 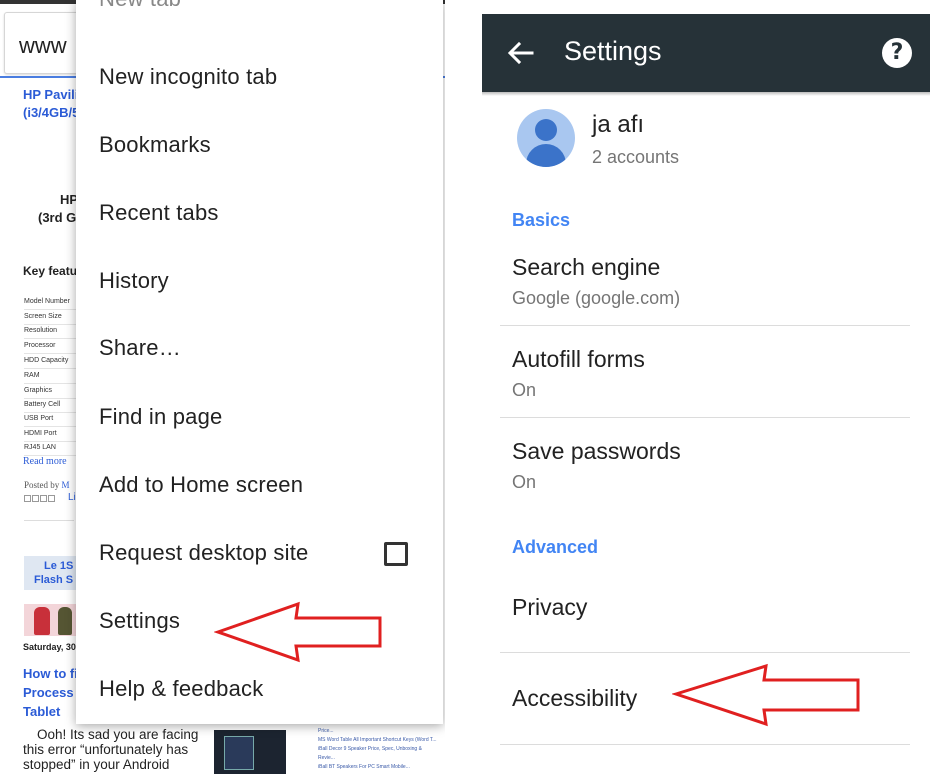 I want to click on spec-row: Graphics, so click(x=54, y=392).